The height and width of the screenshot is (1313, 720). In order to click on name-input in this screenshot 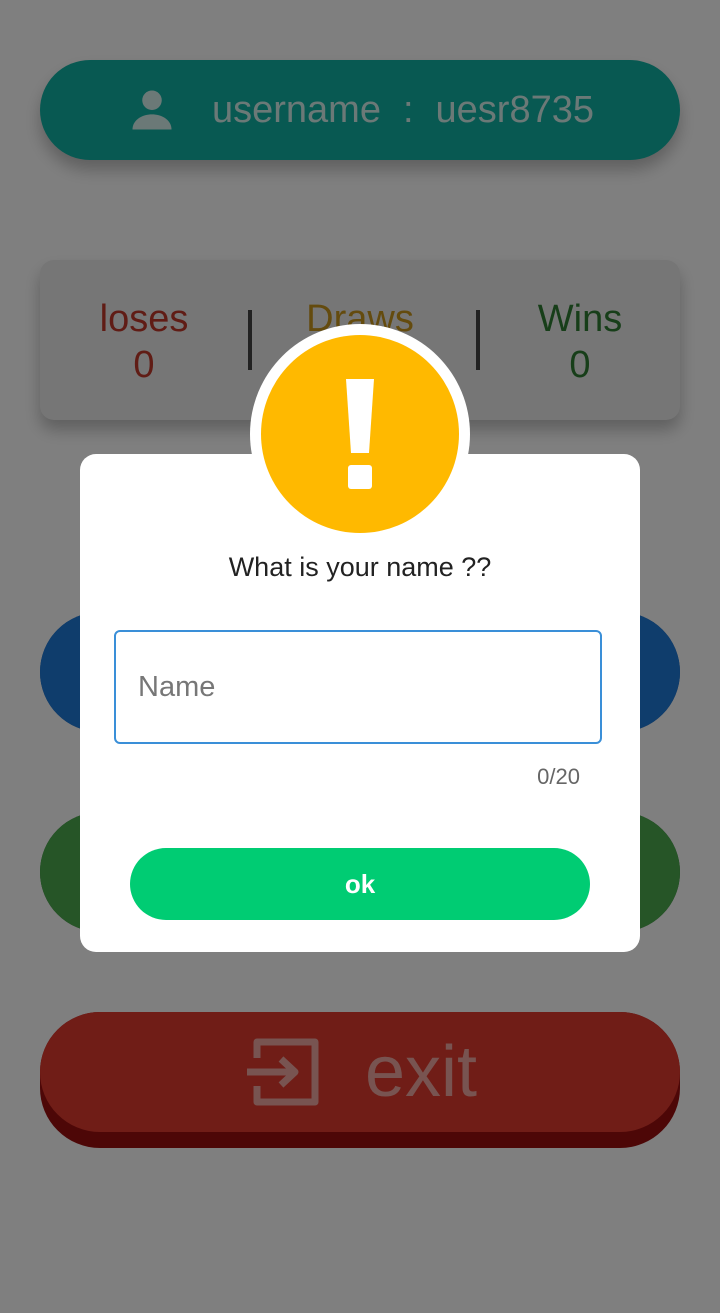, I will do `click(358, 687)`.